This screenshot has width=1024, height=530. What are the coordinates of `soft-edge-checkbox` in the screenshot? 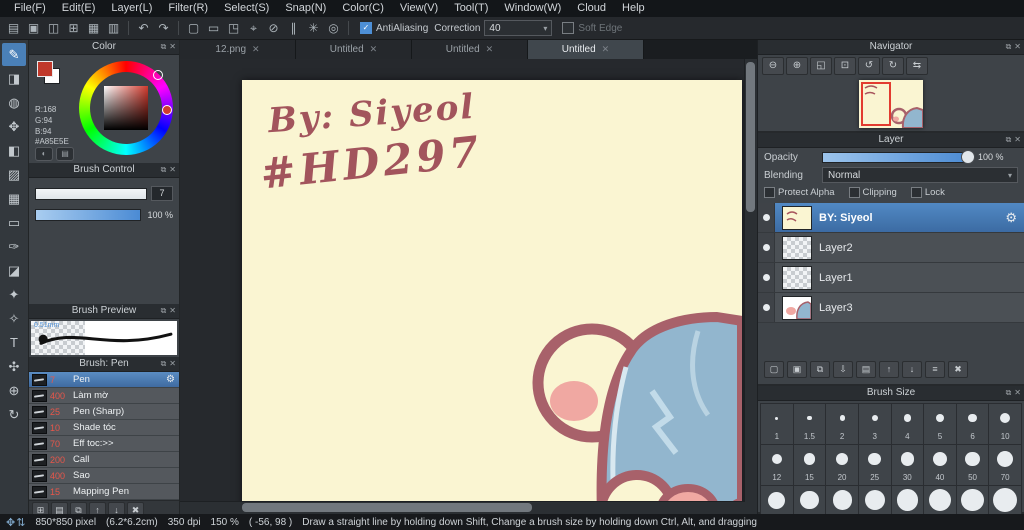 It's located at (568, 28).